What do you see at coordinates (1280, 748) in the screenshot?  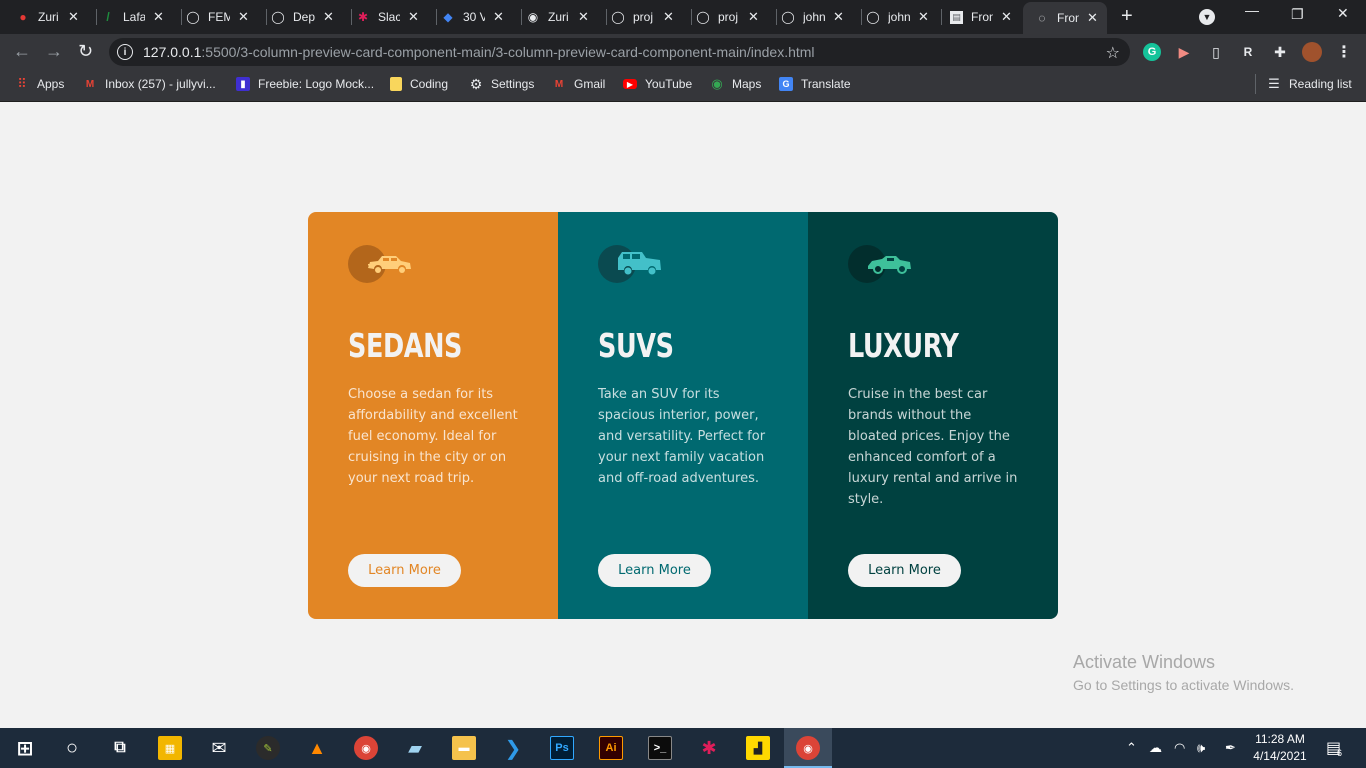 I see `system-clock: 11:28 AM 4/14/2021` at bounding box center [1280, 748].